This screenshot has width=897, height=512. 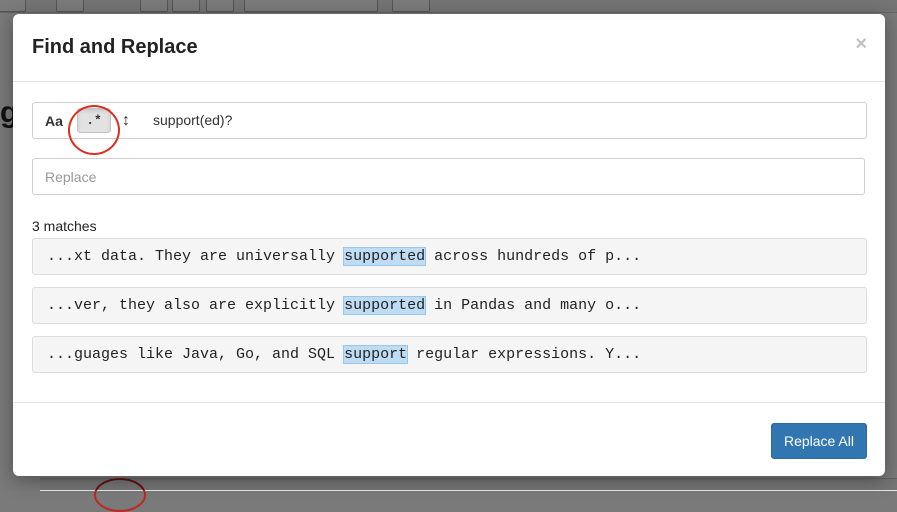 I want to click on result-before: ...ver, they also are explicitly, so click(x=196, y=305).